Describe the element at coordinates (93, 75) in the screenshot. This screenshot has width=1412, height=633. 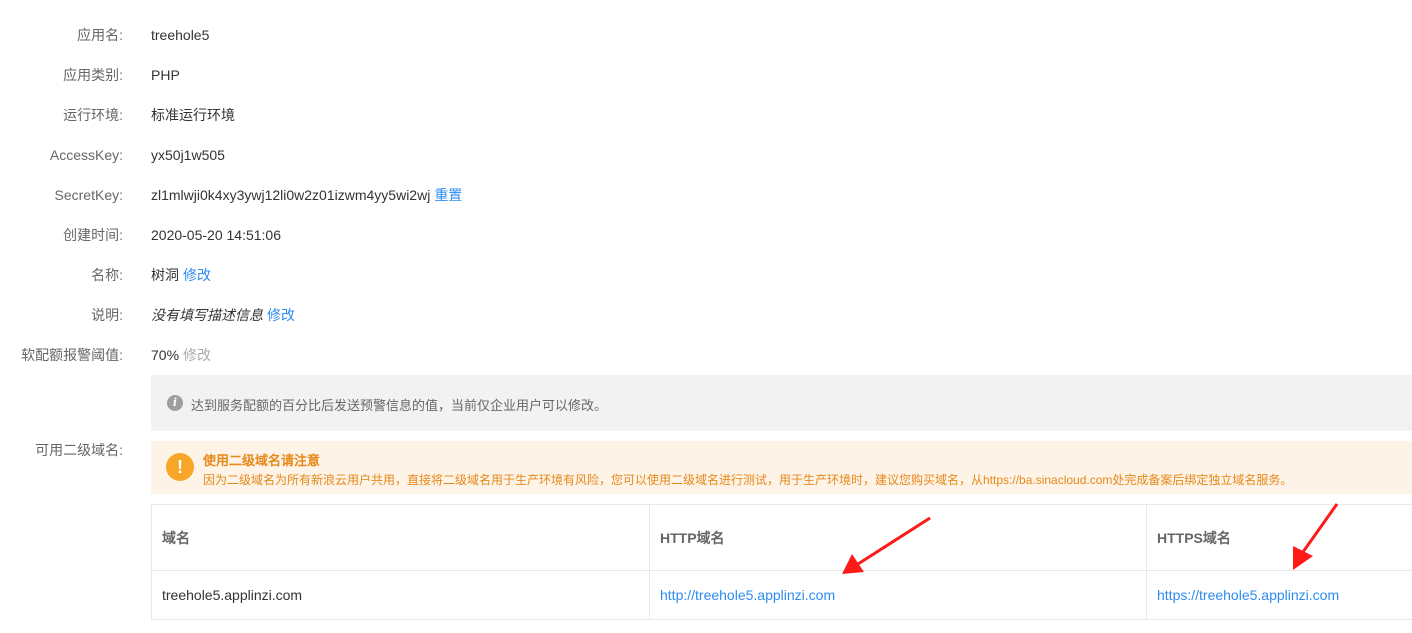
I see `app-type-label: 应用类别:` at that location.